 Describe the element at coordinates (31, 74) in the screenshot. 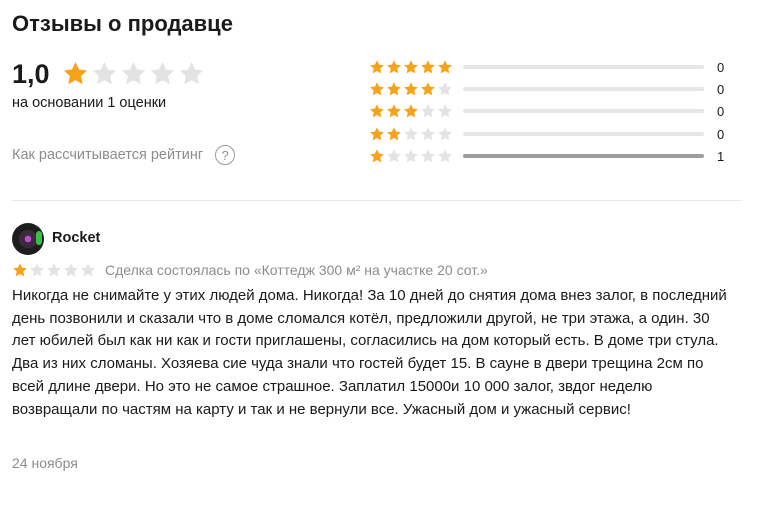

I see `average-rating: 1,0` at that location.